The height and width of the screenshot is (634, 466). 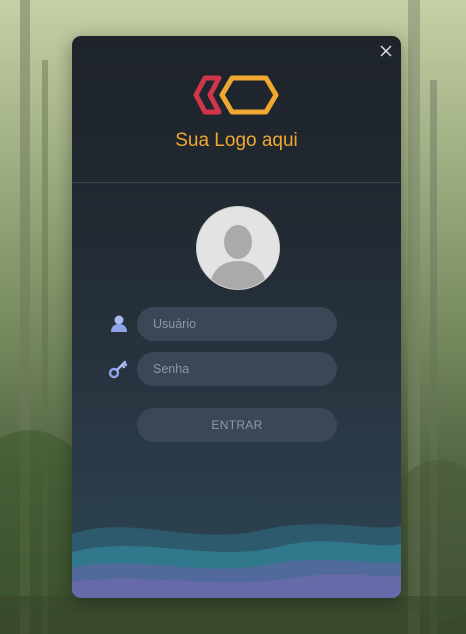 I want to click on header-divider, so click(x=236, y=182).